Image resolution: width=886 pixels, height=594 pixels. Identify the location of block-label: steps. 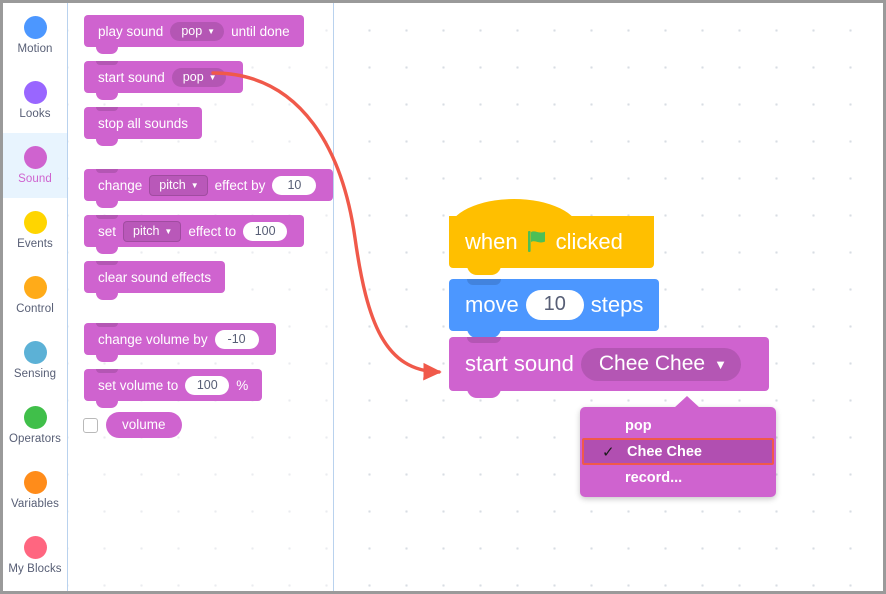
(617, 304).